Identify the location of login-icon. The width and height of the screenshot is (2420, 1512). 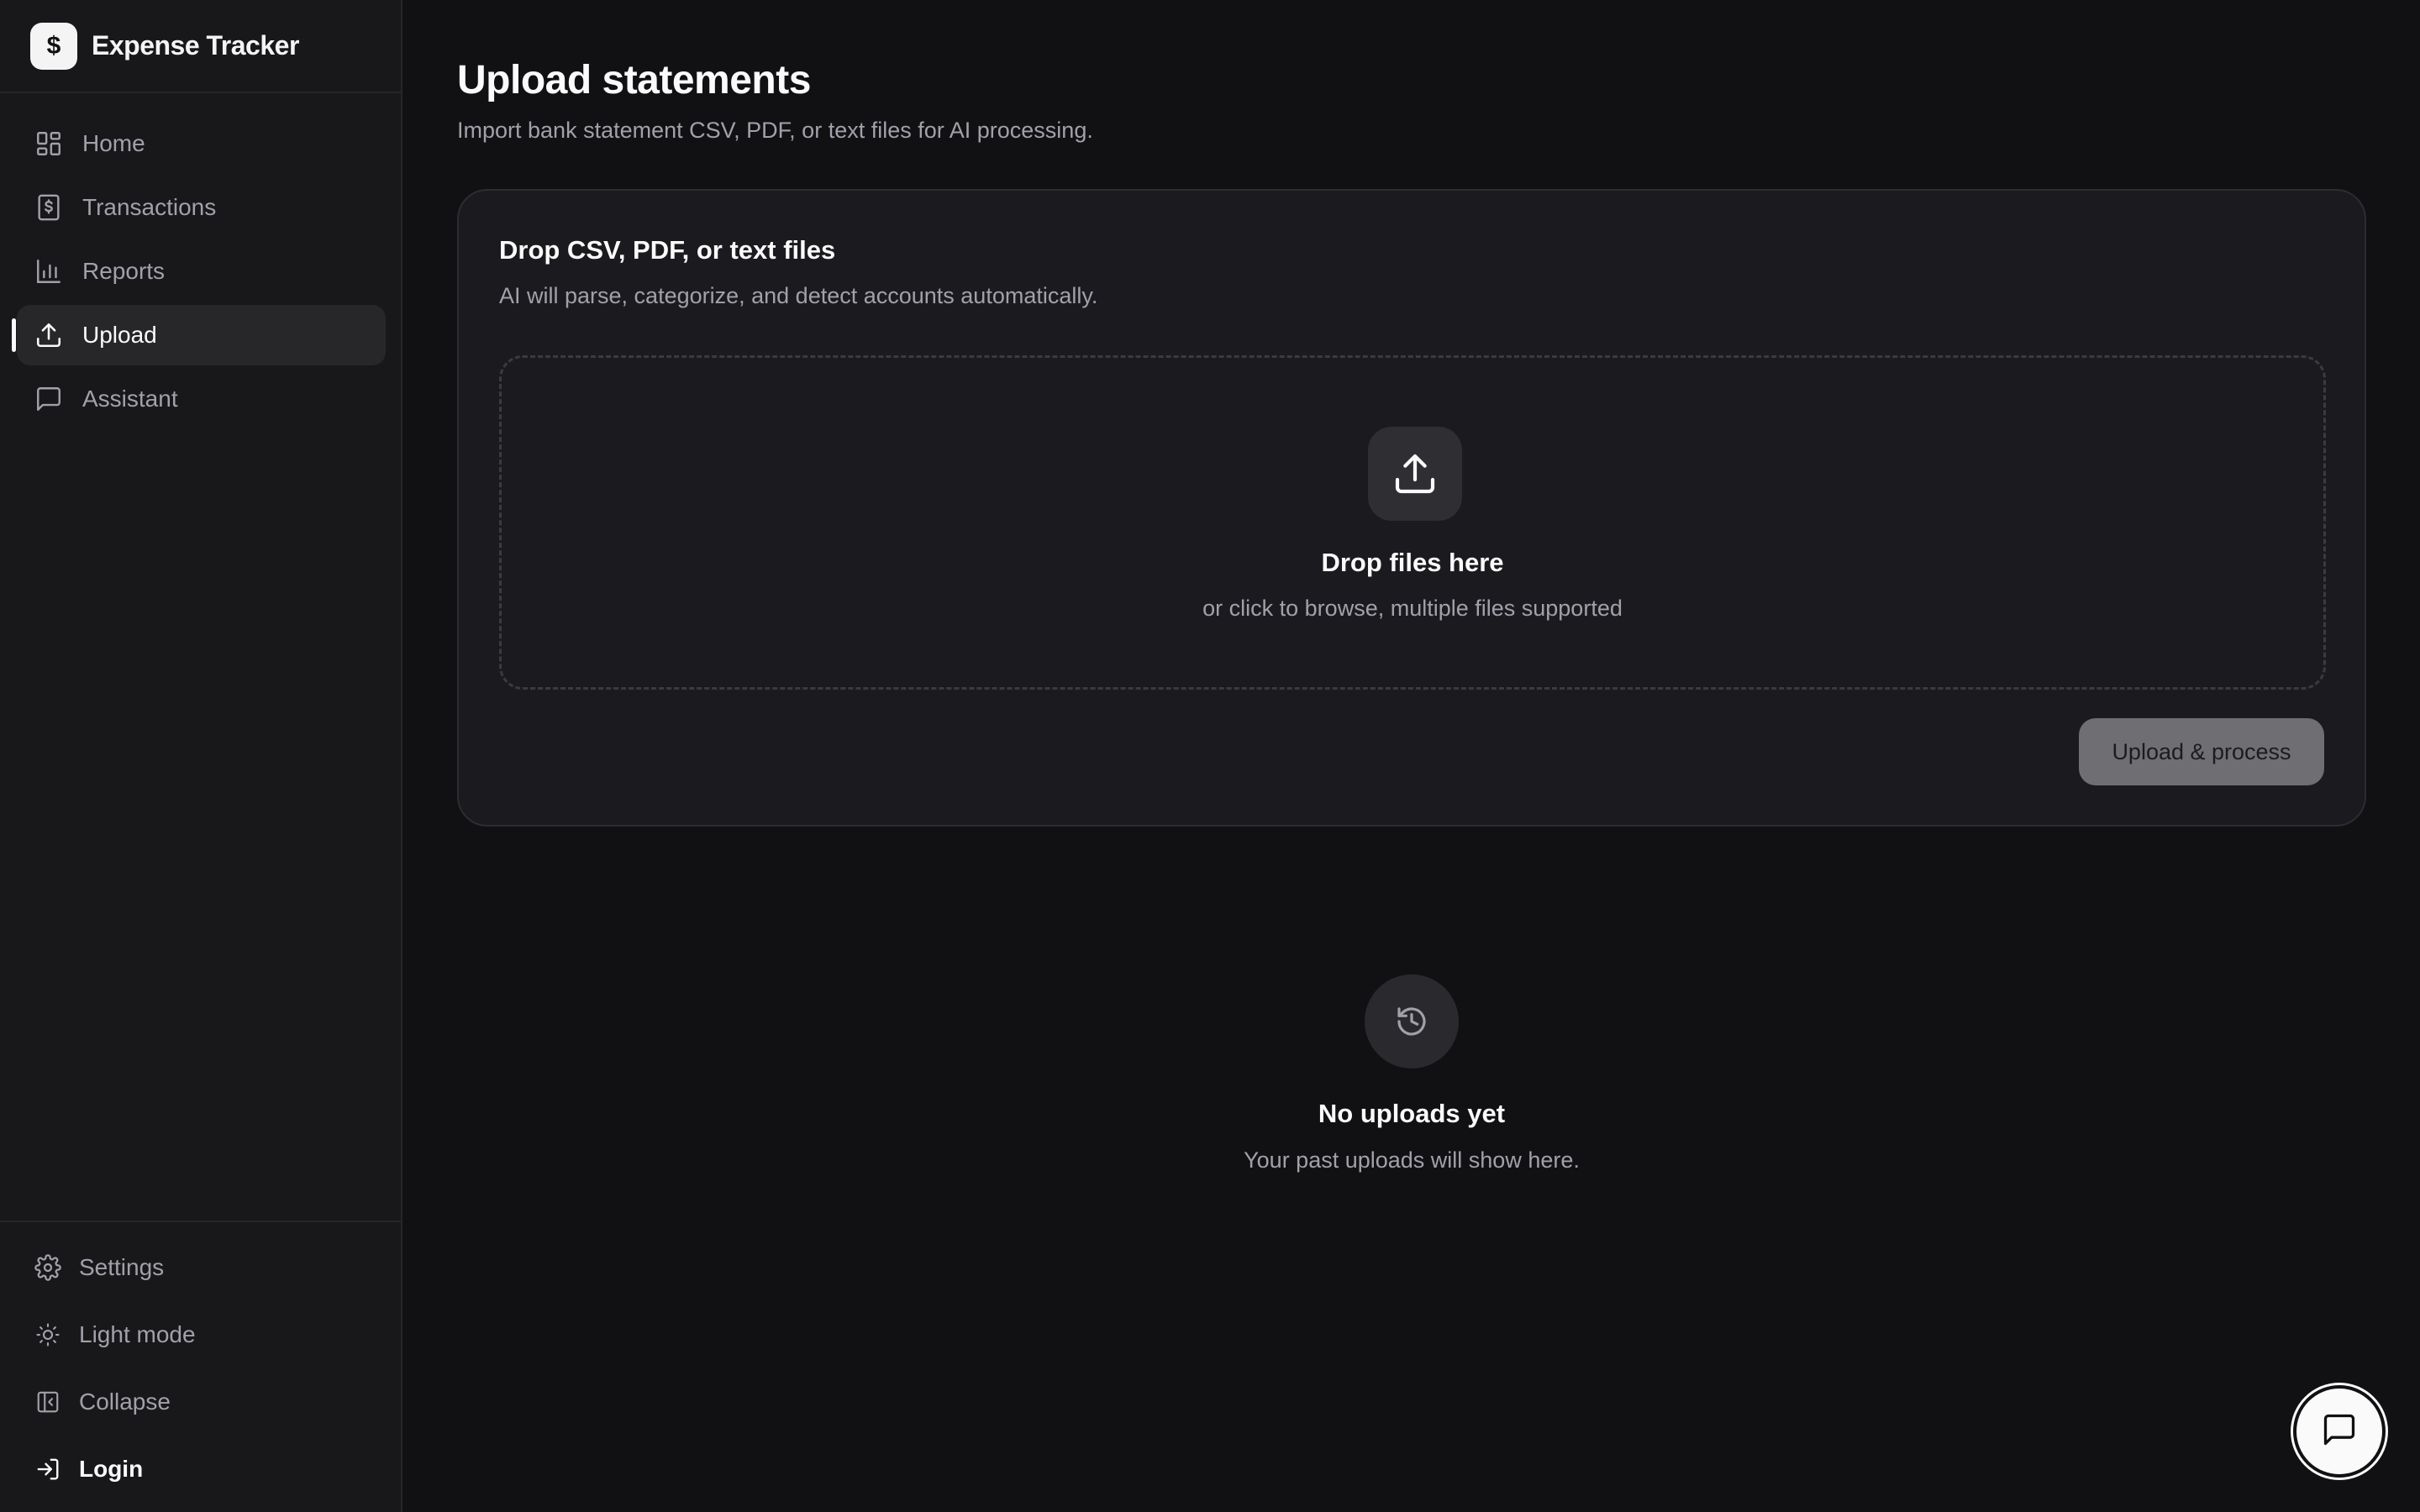
(48, 1469).